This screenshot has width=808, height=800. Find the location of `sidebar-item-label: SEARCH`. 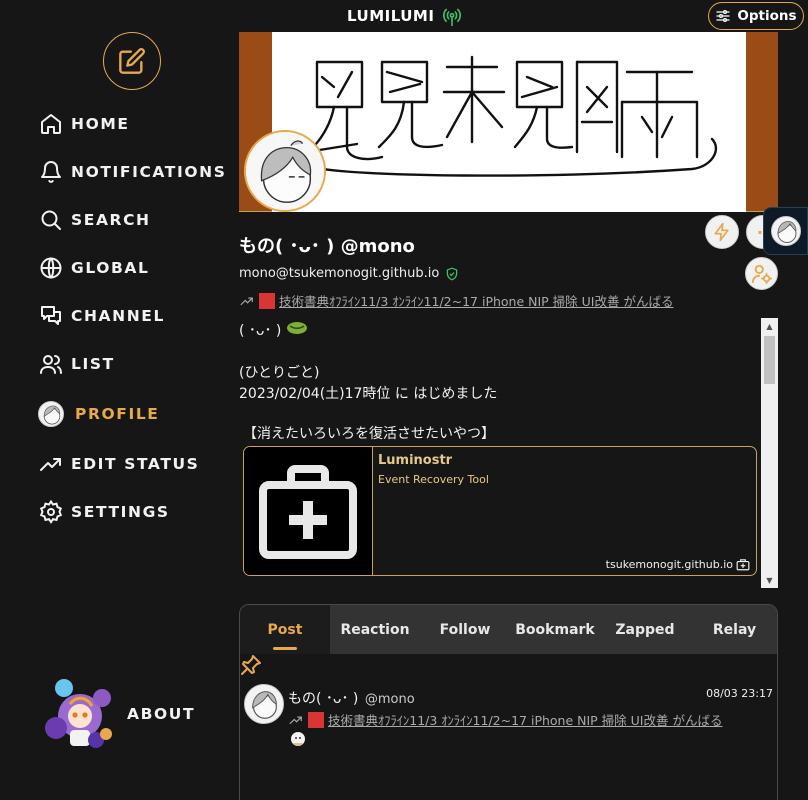

sidebar-item-label: SEARCH is located at coordinates (111, 220).